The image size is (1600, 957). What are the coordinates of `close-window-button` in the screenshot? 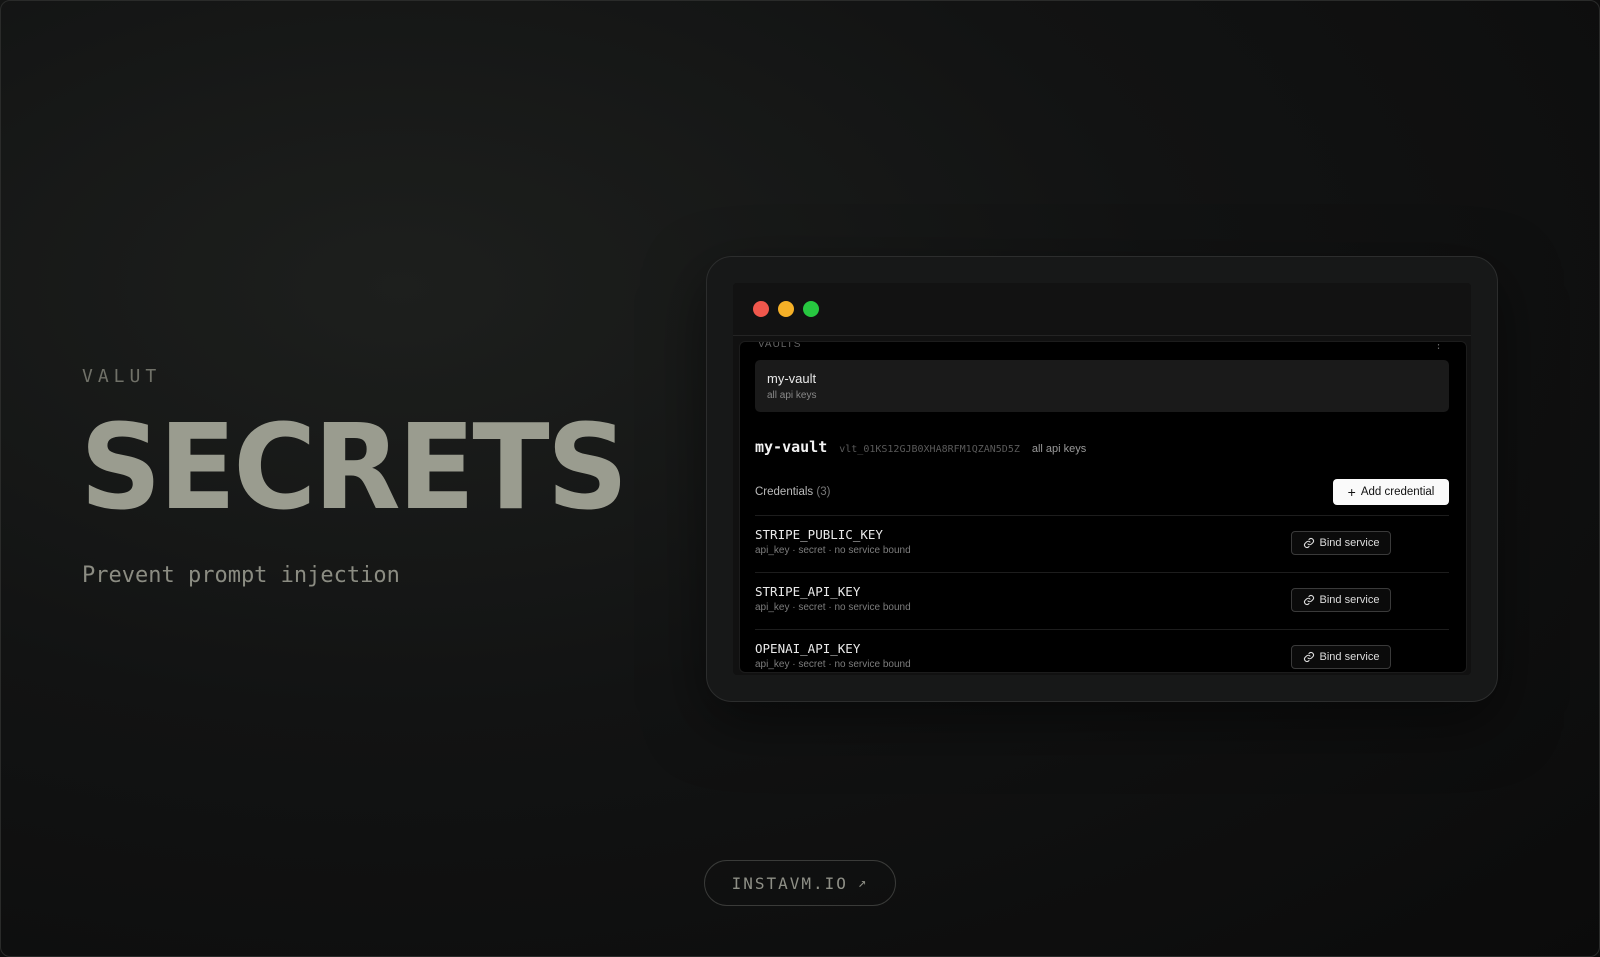 It's located at (761, 309).